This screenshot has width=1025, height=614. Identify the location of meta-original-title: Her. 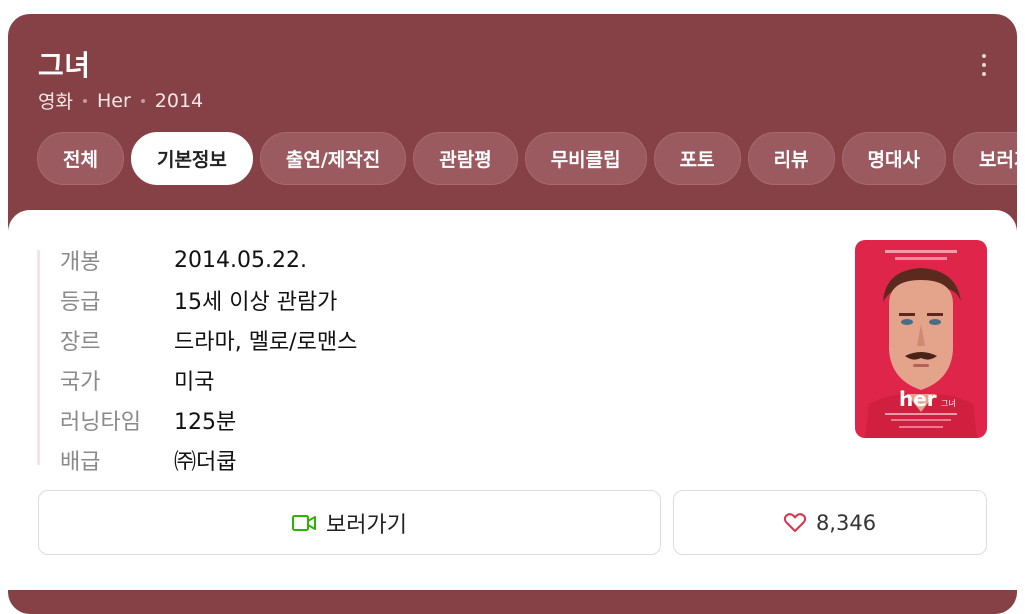
(113, 100).